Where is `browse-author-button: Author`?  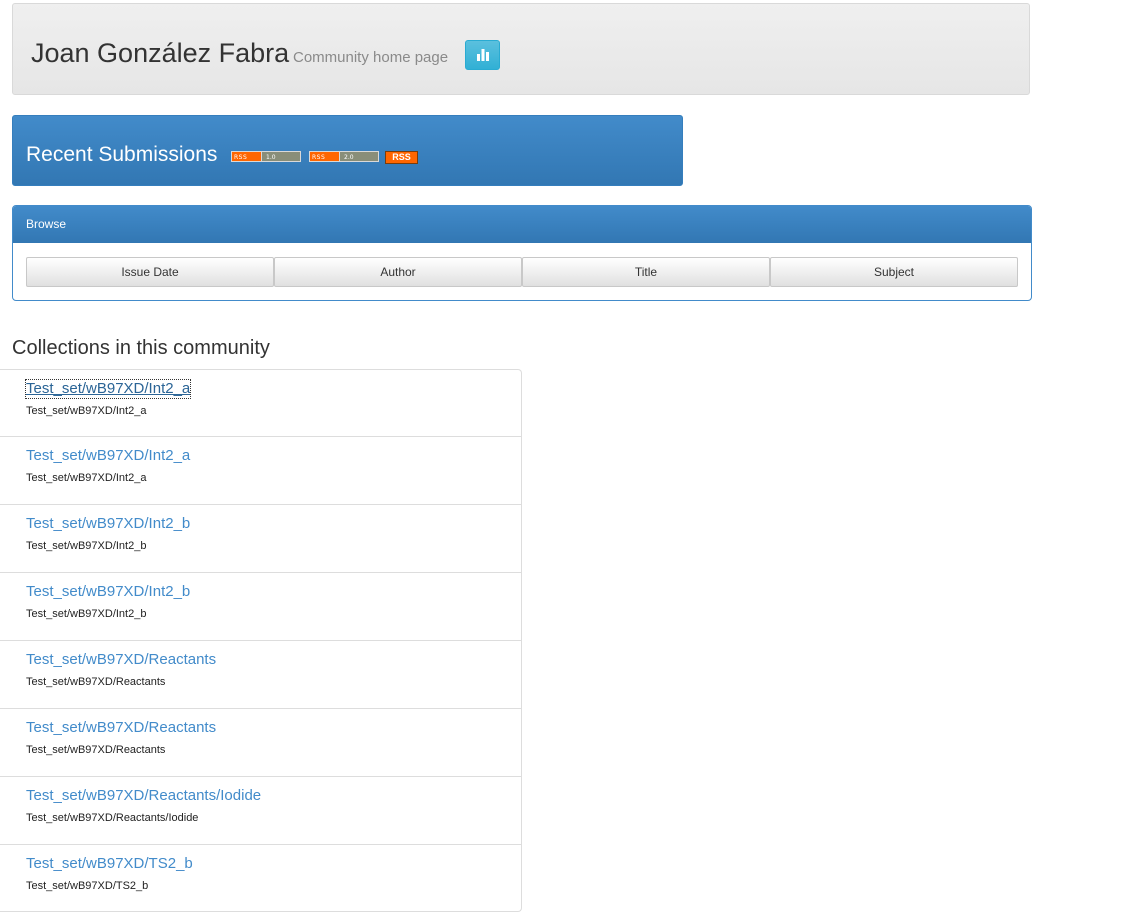
browse-author-button: Author is located at coordinates (398, 272).